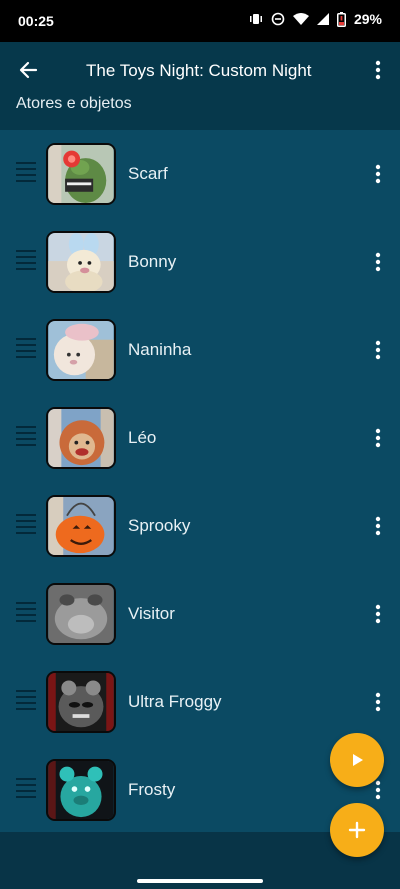 The image size is (400, 889). Describe the element at coordinates (159, 525) in the screenshot. I see `item-label: Sprooky` at that location.